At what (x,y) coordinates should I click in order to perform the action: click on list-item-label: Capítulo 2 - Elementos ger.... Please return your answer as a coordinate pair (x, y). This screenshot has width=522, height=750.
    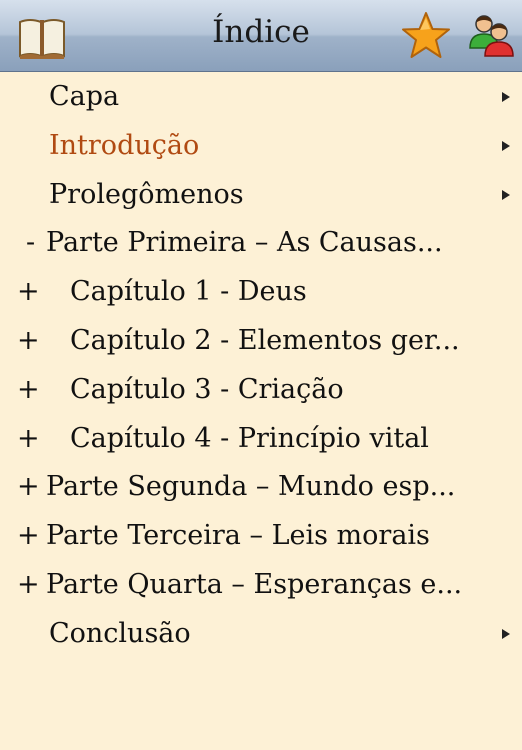
    Looking at the image, I should click on (265, 340).